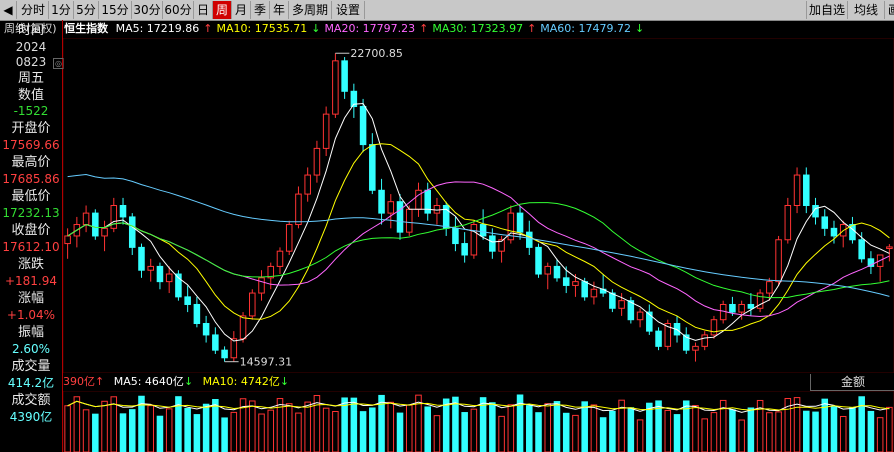  Describe the element at coordinates (61, 10) in the screenshot. I see `tab-1: 1分` at that location.